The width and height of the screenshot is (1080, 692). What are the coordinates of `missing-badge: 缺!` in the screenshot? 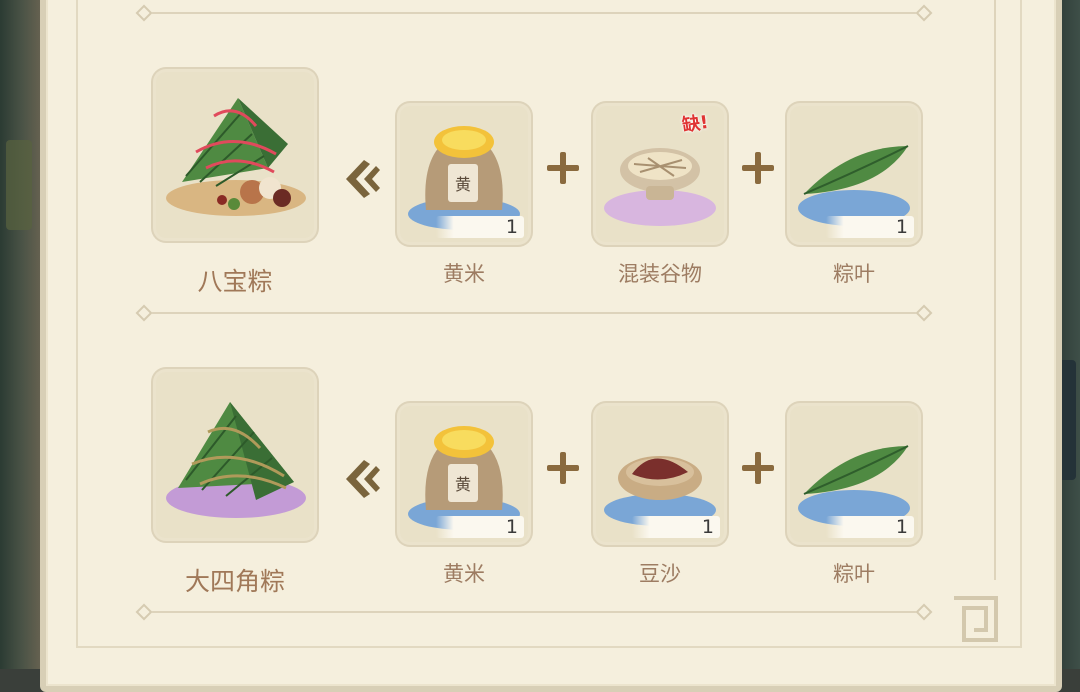 It's located at (695, 124).